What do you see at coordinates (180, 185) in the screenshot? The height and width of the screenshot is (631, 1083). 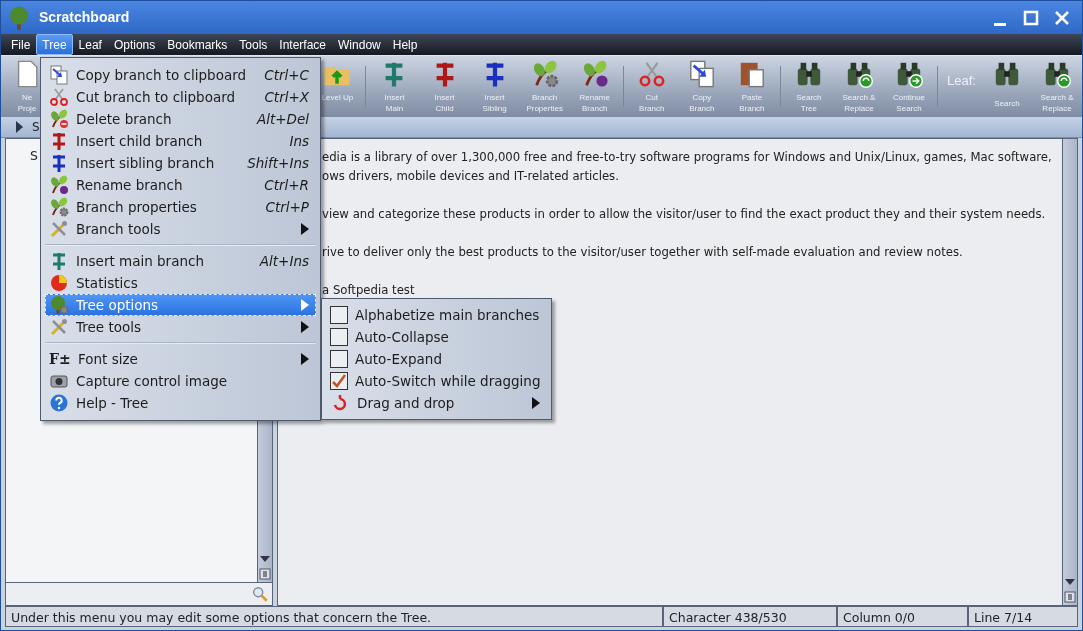 I see `menu-item: Rename branch Ctrl+R` at bounding box center [180, 185].